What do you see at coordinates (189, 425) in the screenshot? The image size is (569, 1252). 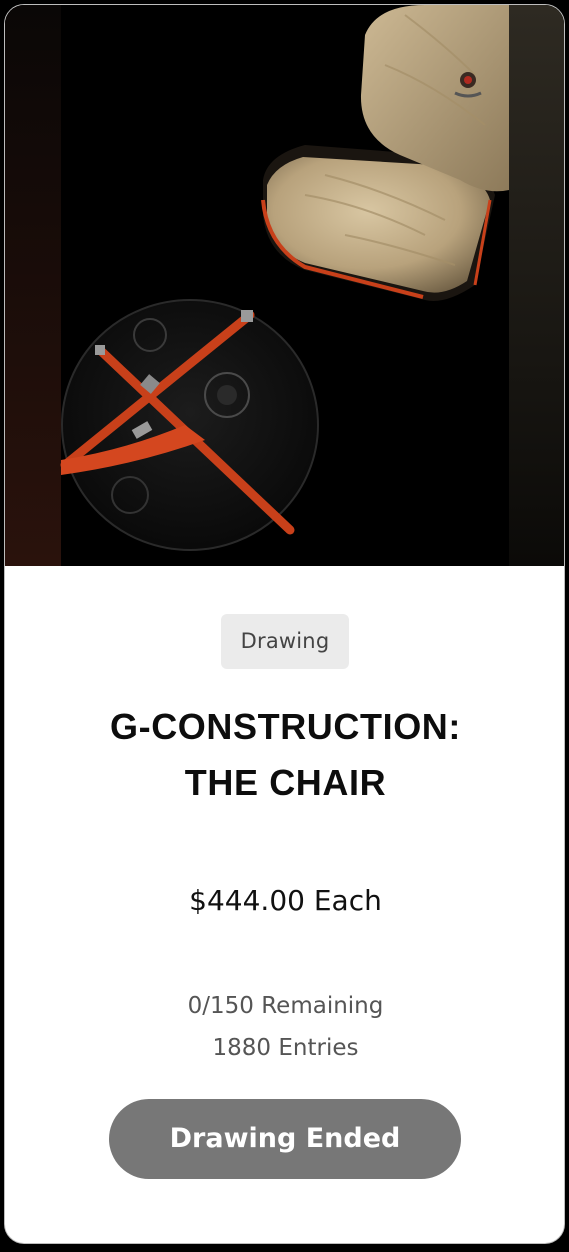 I see `table-shape` at bounding box center [189, 425].